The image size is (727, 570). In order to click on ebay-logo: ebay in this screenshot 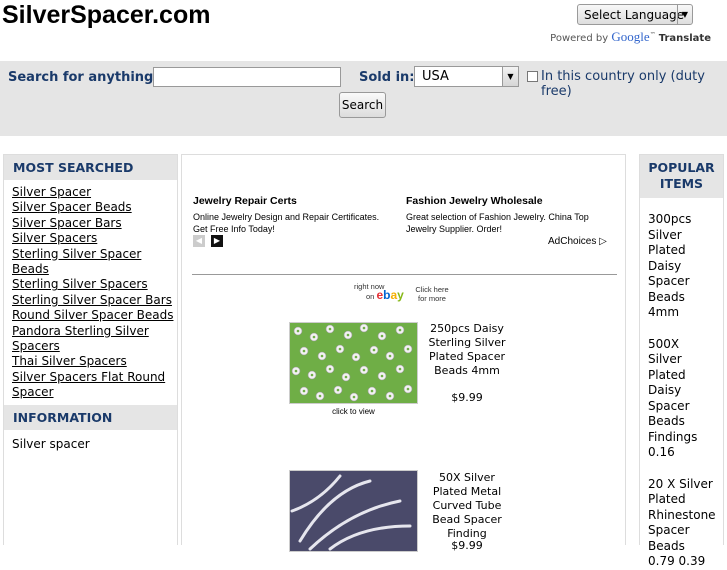, I will do `click(390, 295)`.